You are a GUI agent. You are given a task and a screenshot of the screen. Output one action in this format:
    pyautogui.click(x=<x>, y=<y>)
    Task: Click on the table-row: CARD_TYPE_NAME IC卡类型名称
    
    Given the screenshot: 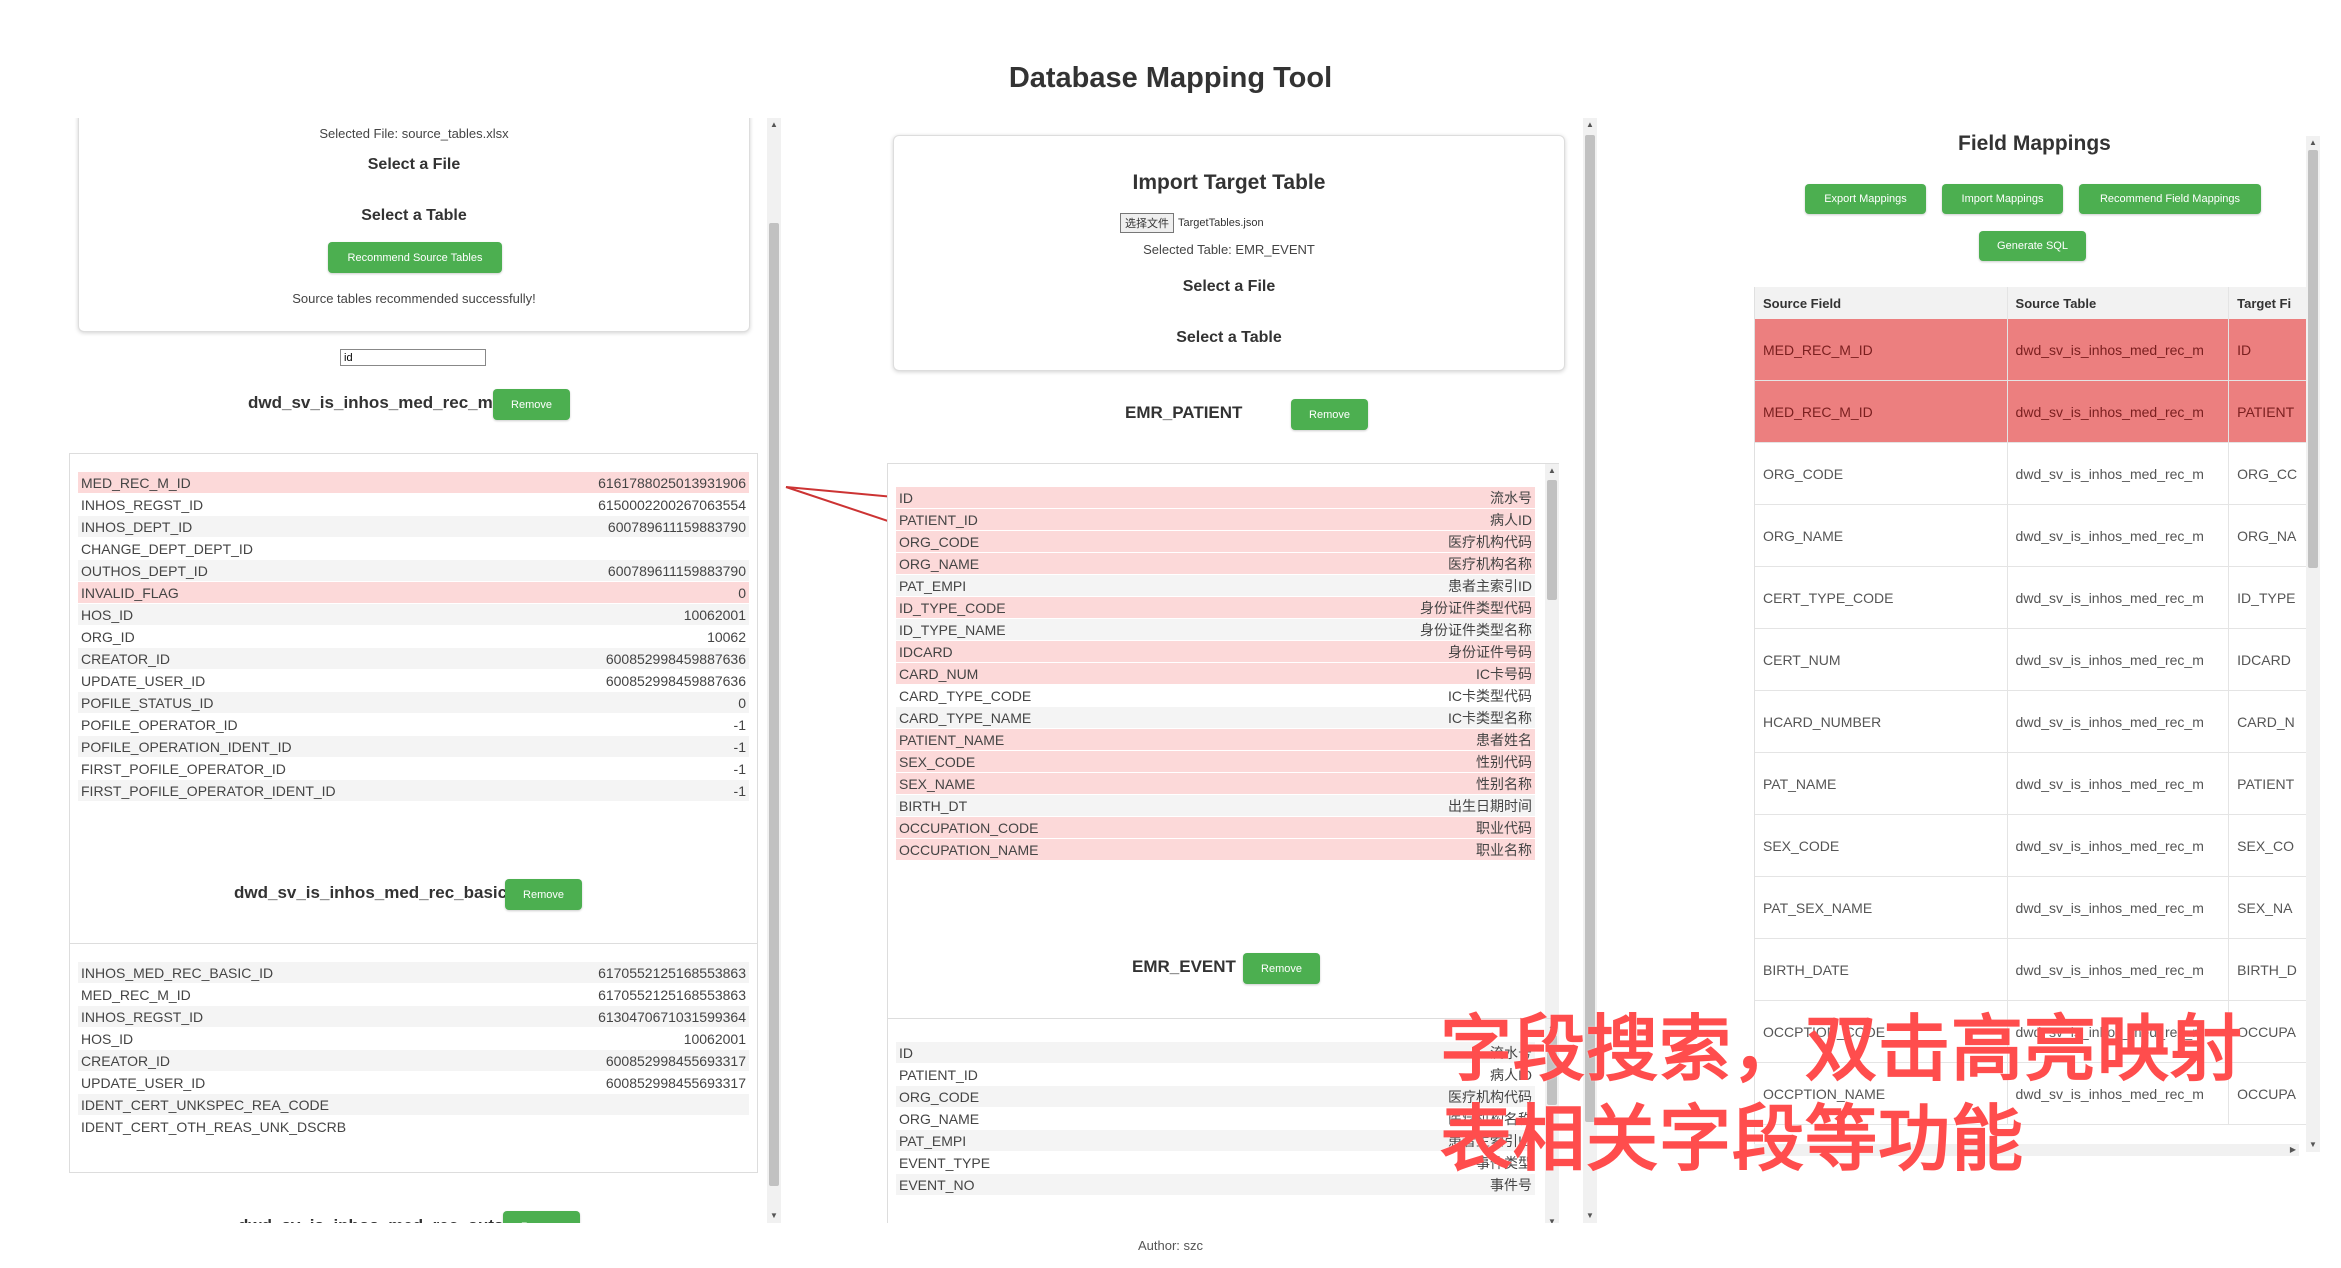 What is the action you would take?
    pyautogui.click(x=1215, y=717)
    